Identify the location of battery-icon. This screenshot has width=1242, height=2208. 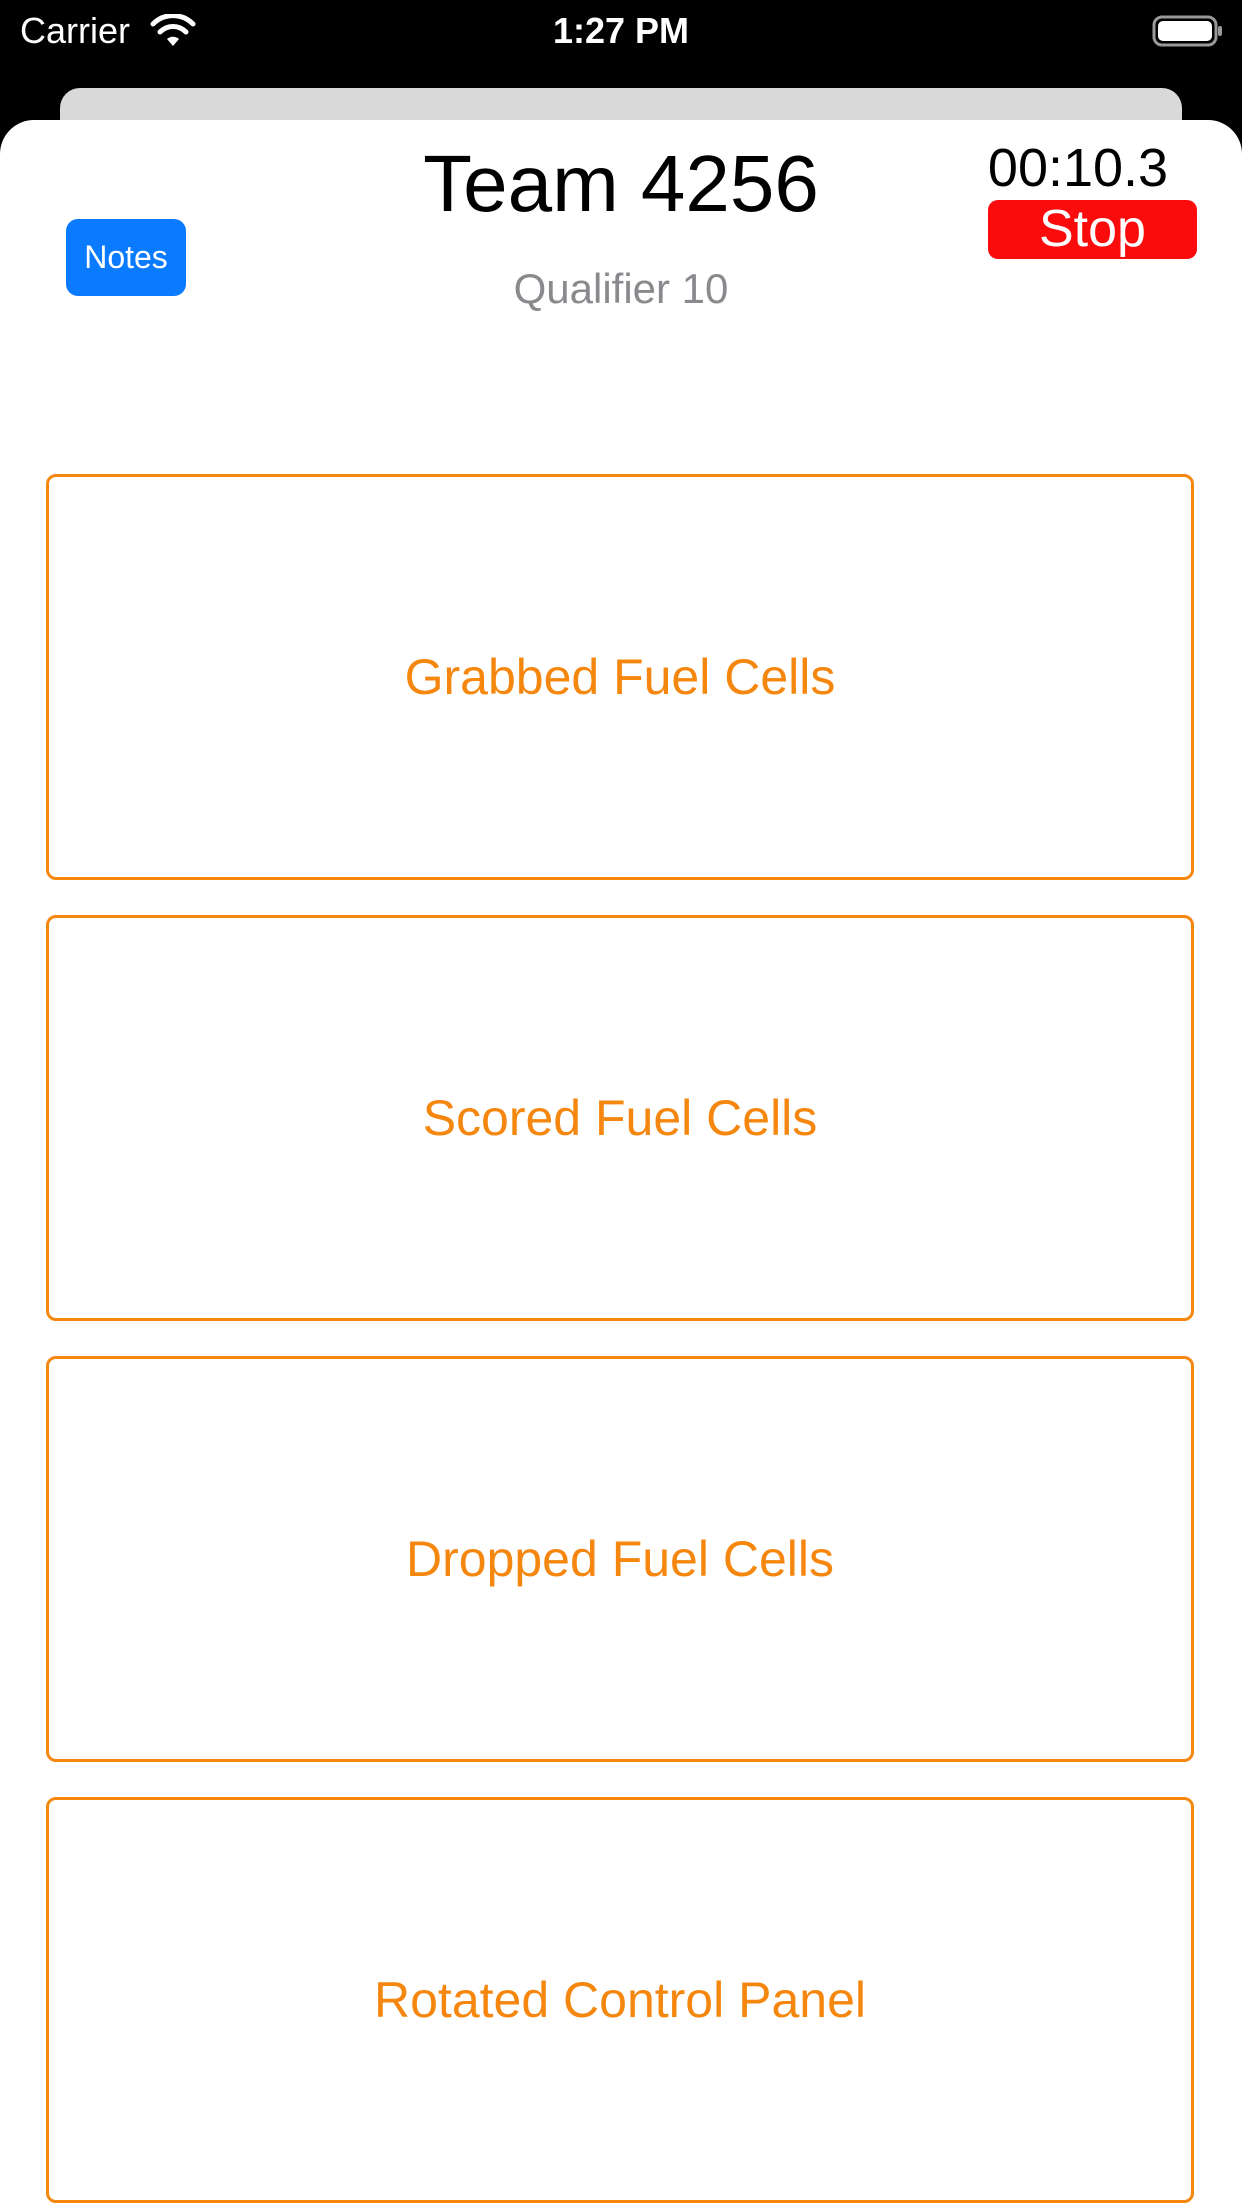
(1187, 31).